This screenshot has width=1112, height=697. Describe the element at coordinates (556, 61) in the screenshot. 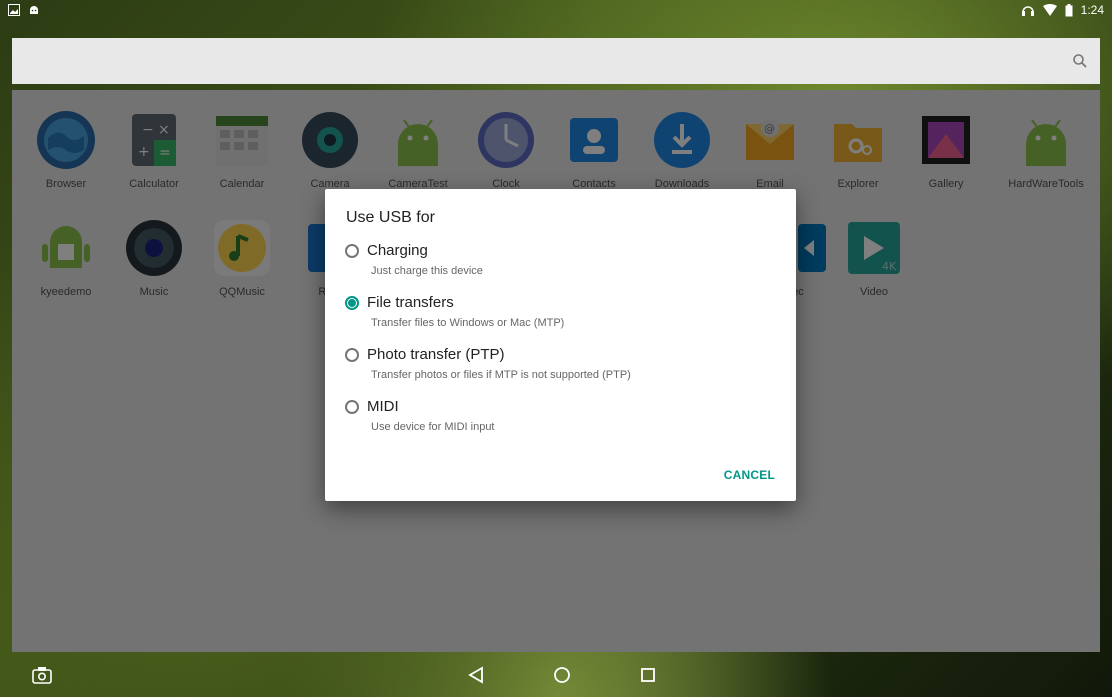

I see `app-search-bar` at that location.